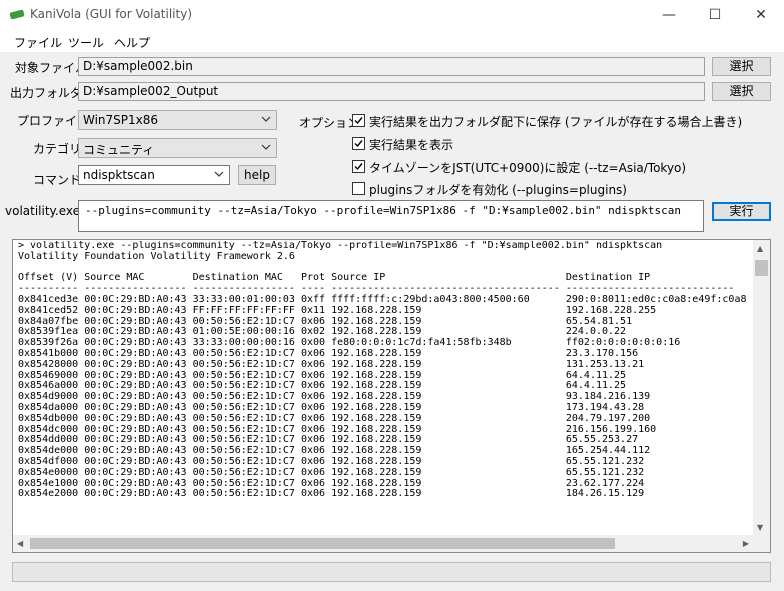 The height and width of the screenshot is (591, 784). What do you see at coordinates (741, 66) in the screenshot?
I see `select-target-file-button: 選択` at bounding box center [741, 66].